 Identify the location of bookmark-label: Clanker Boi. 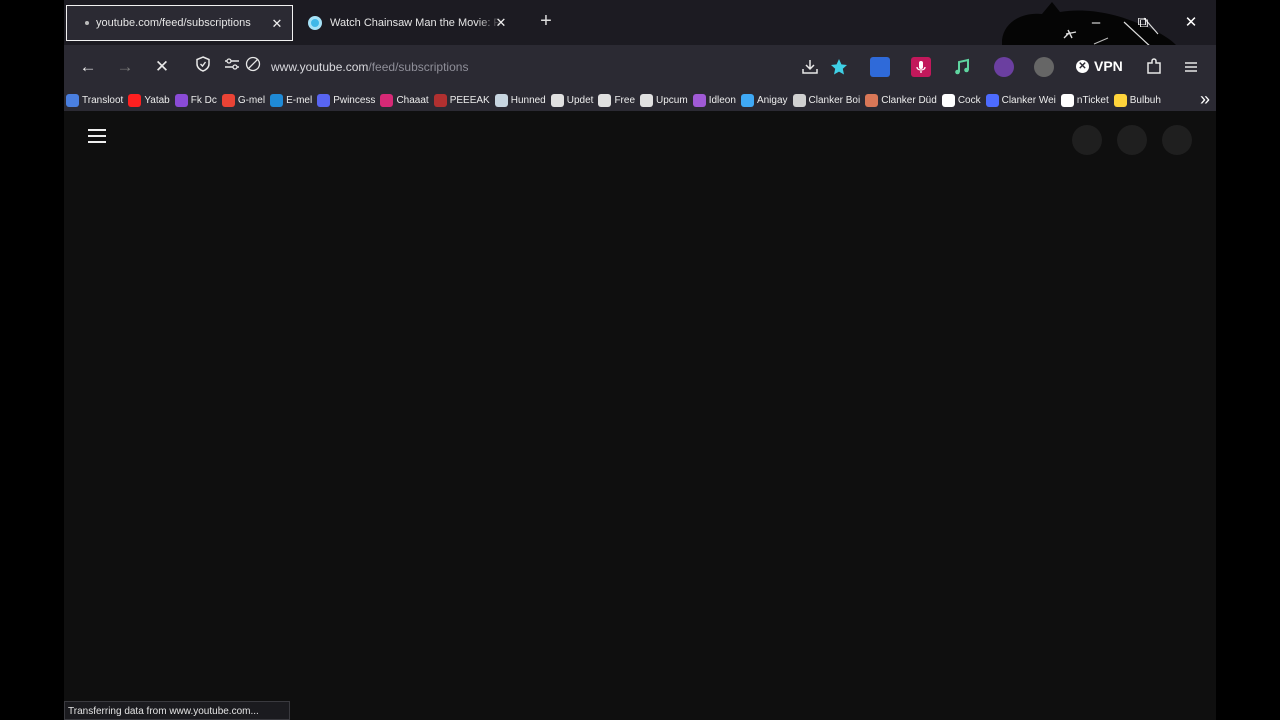
(834, 100).